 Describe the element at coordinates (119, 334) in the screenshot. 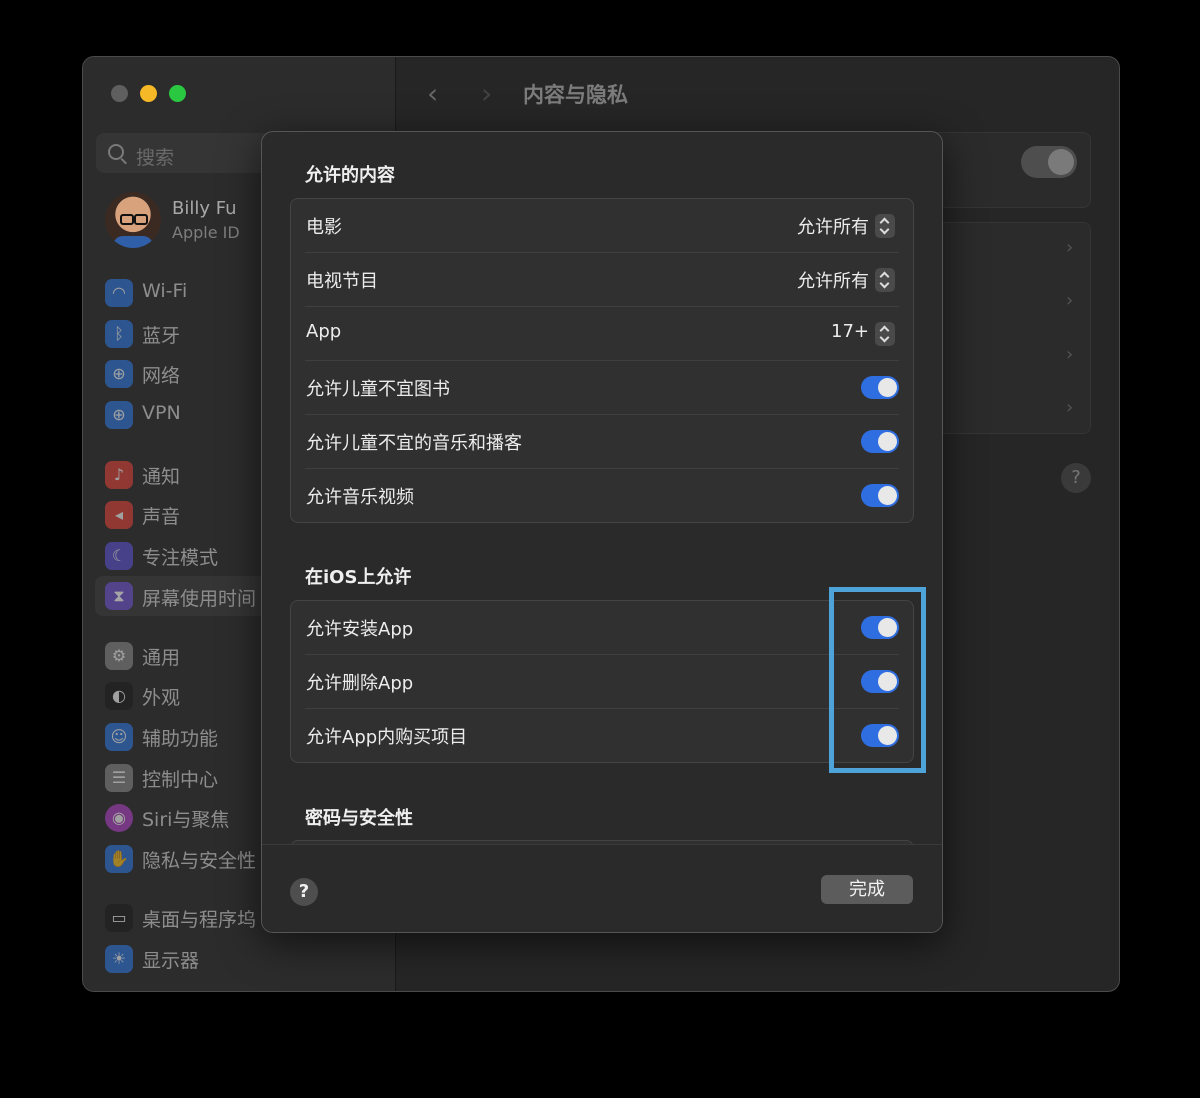

I see `bluetooth-icon: ᛒ` at that location.